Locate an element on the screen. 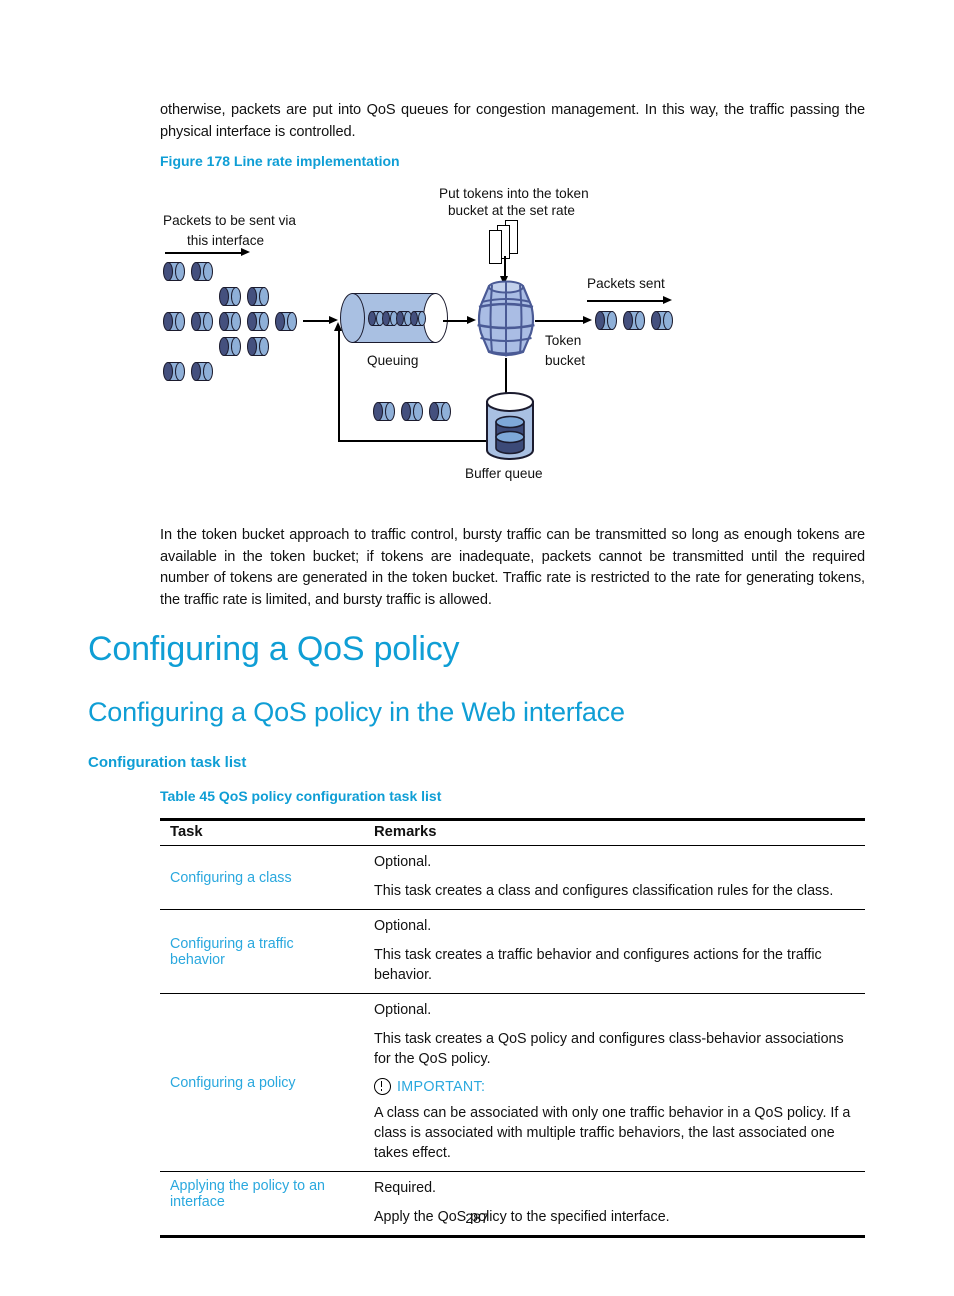 This screenshot has width=954, height=1296. buffer-queue-cylinder is located at coordinates (510, 426).